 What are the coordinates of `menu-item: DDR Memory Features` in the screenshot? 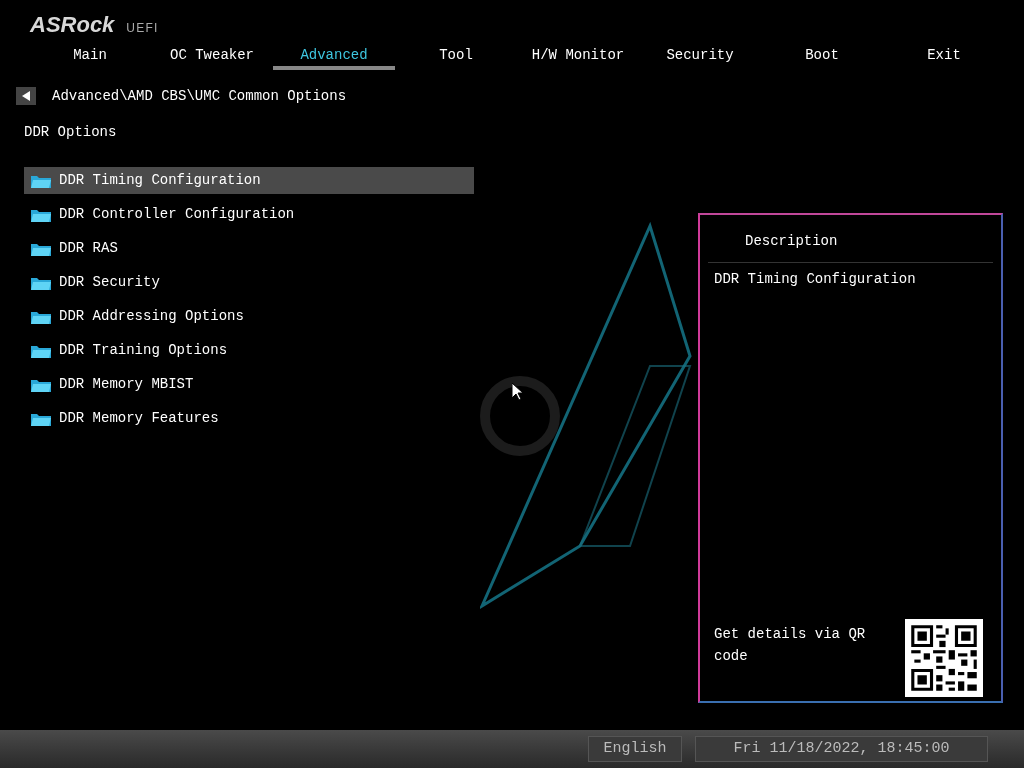 It's located at (249, 418).